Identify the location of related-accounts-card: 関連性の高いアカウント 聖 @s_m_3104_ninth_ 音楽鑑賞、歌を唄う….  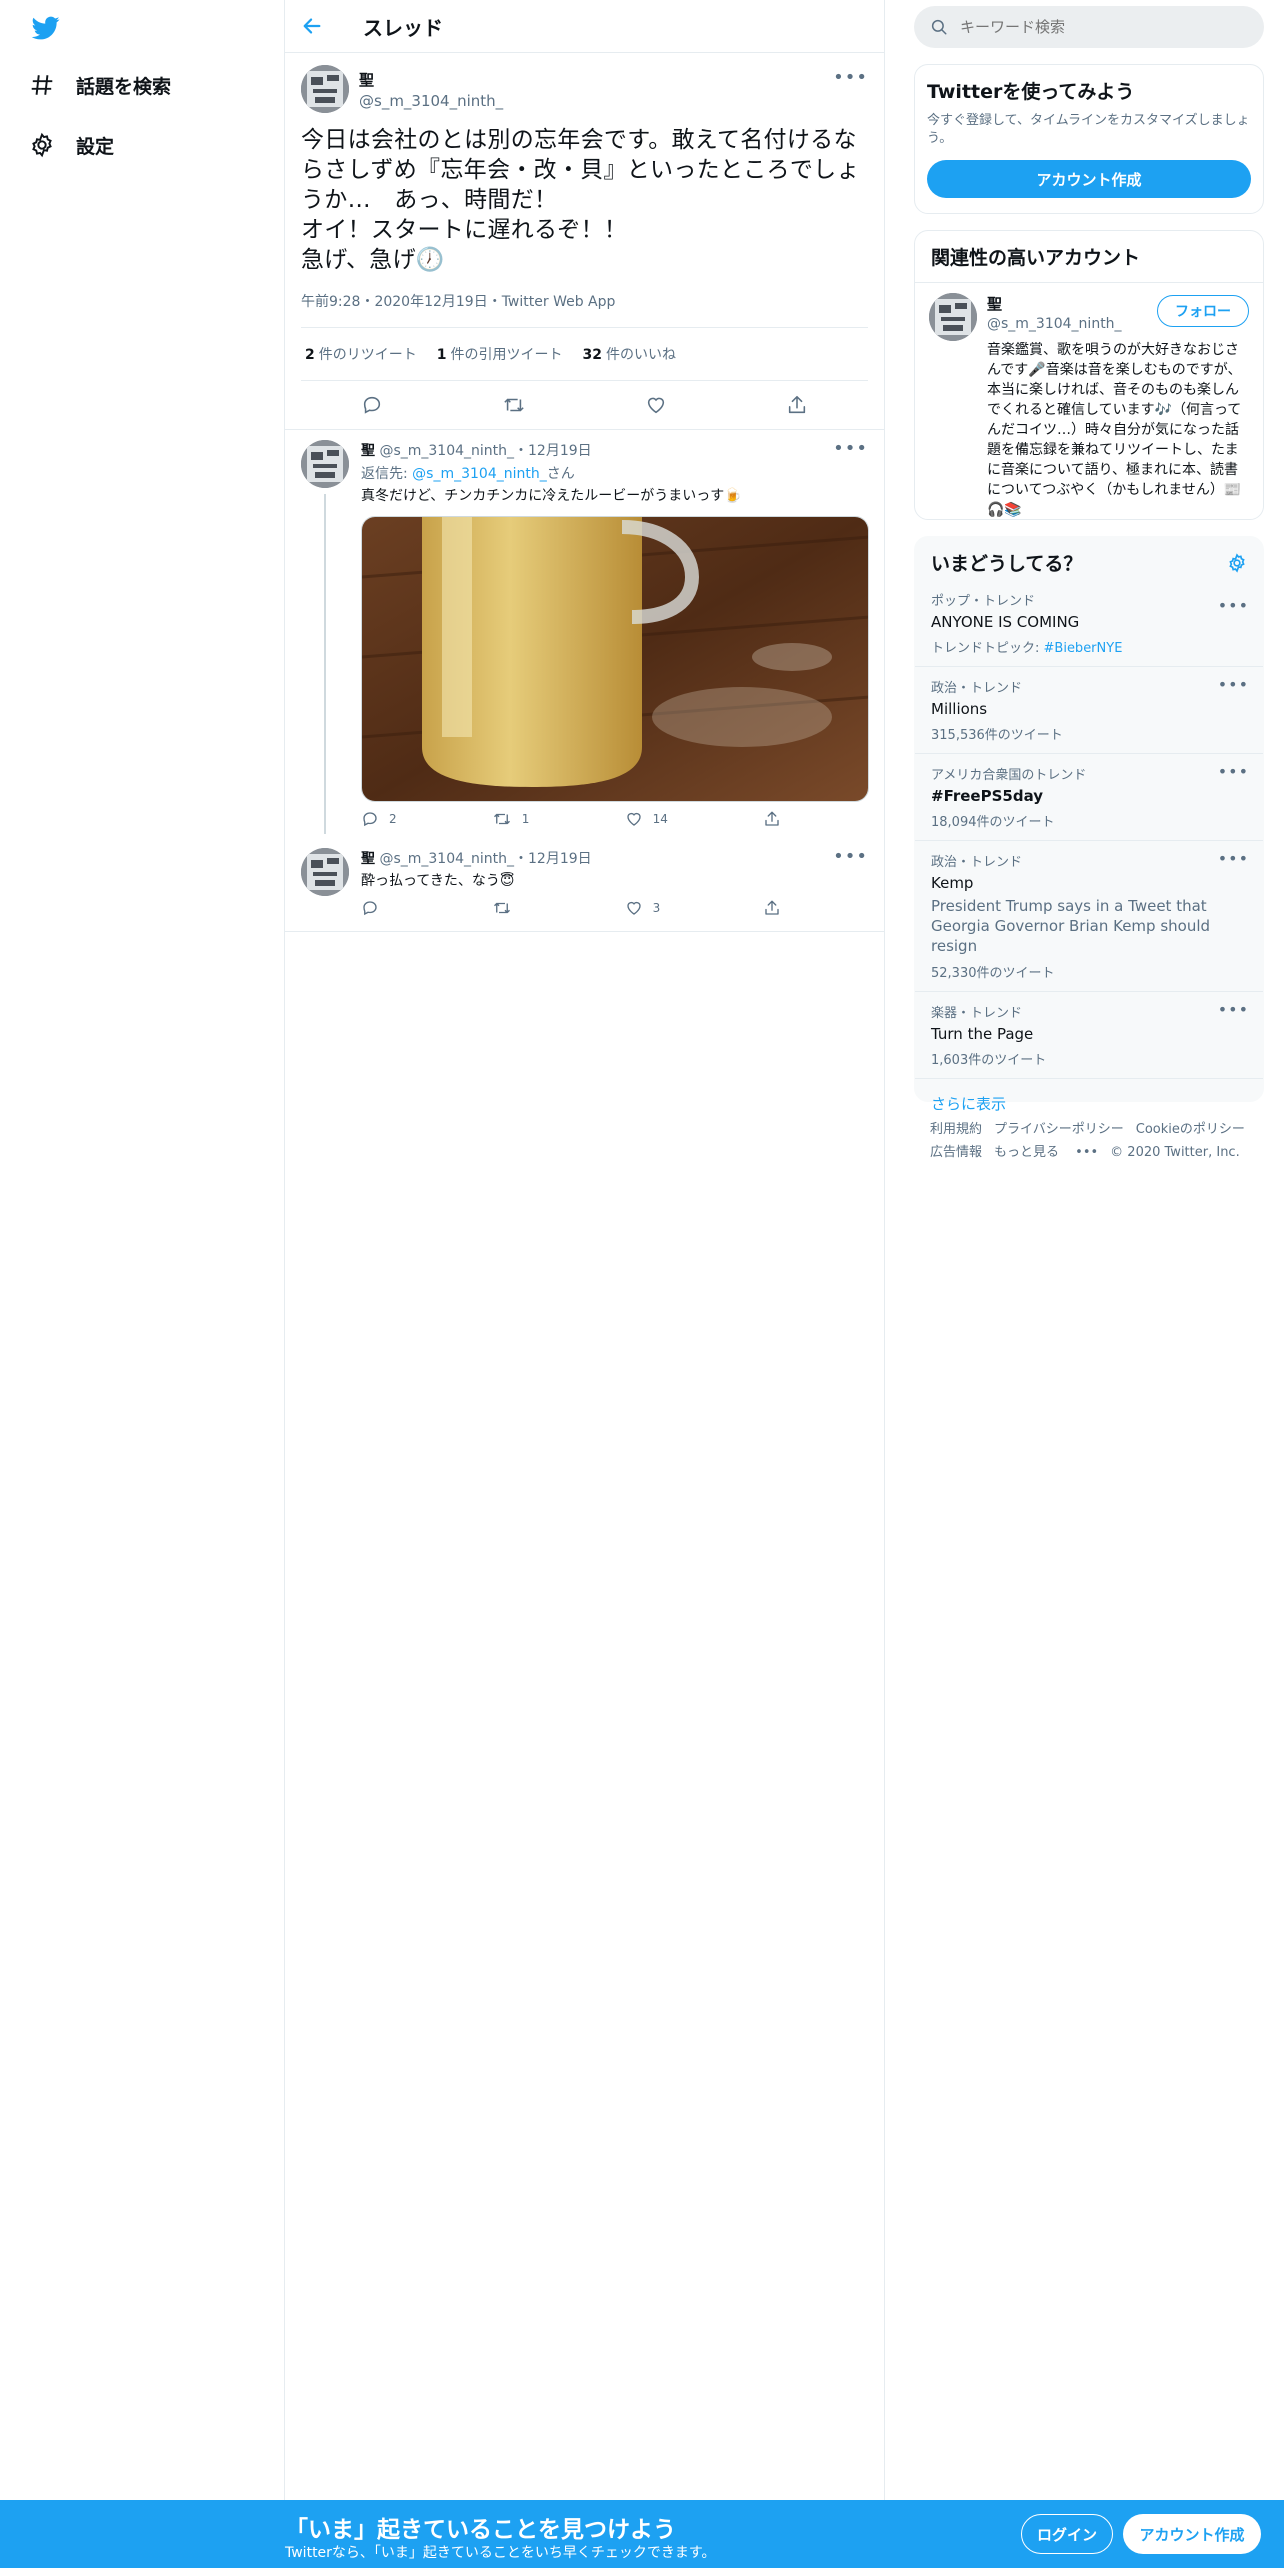
(1089, 375).